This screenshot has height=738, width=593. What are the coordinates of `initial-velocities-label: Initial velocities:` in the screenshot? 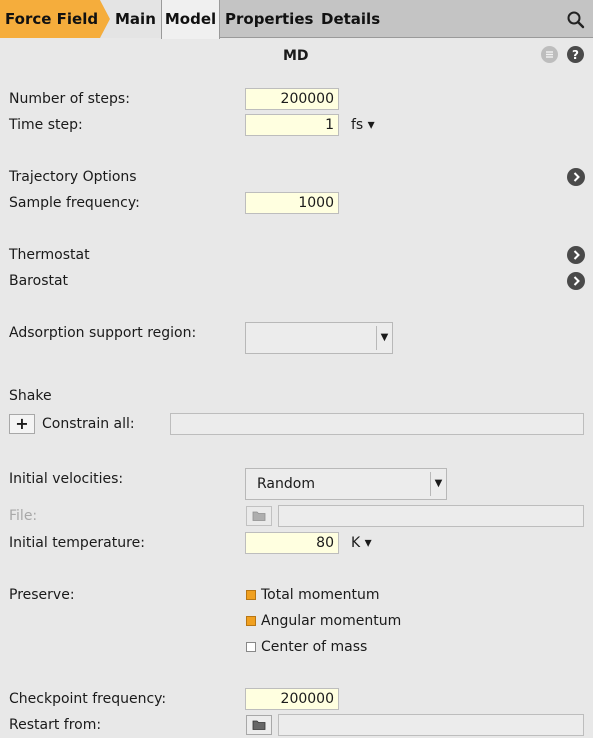 It's located at (66, 479).